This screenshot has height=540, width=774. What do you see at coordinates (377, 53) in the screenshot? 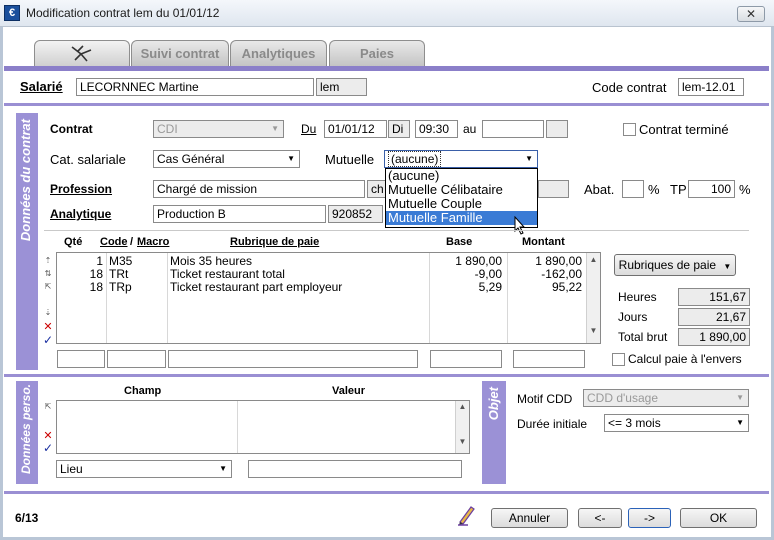
I see `tab-paies: Paies` at bounding box center [377, 53].